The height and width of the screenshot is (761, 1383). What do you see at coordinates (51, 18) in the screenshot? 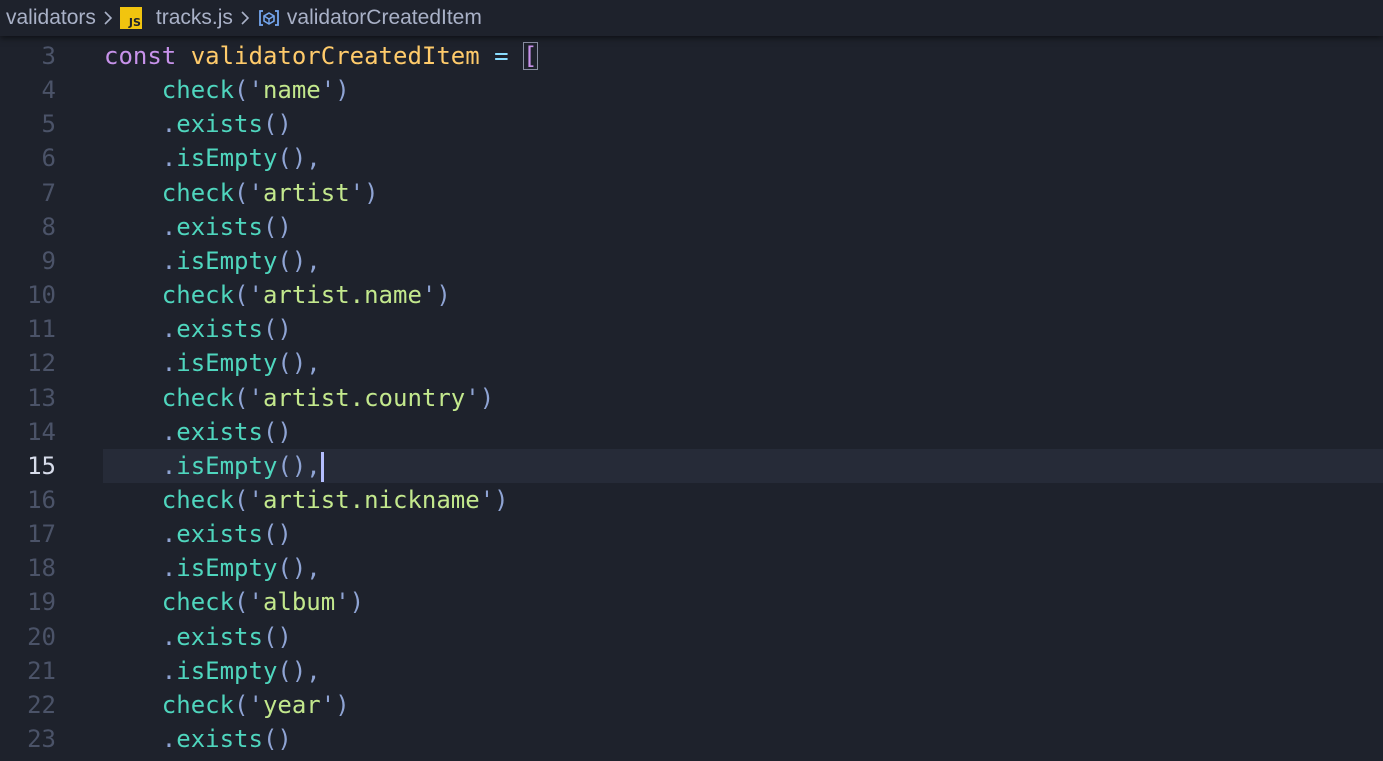
I see `breadcrumb-item-folder: validators` at bounding box center [51, 18].